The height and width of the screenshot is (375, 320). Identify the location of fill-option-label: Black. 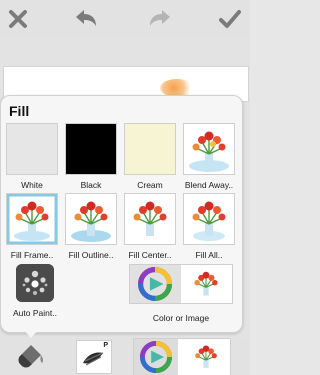
(91, 185).